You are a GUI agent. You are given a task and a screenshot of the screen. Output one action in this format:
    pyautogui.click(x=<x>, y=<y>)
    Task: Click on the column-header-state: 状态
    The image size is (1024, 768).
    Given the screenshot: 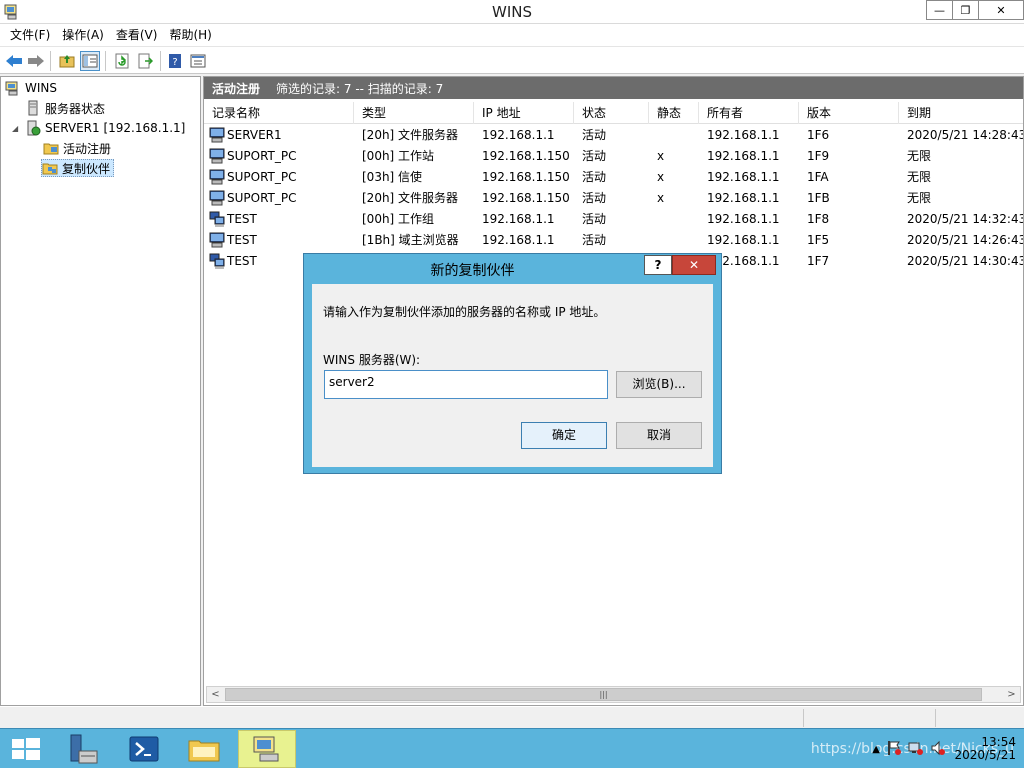 What is the action you would take?
    pyautogui.click(x=611, y=113)
    